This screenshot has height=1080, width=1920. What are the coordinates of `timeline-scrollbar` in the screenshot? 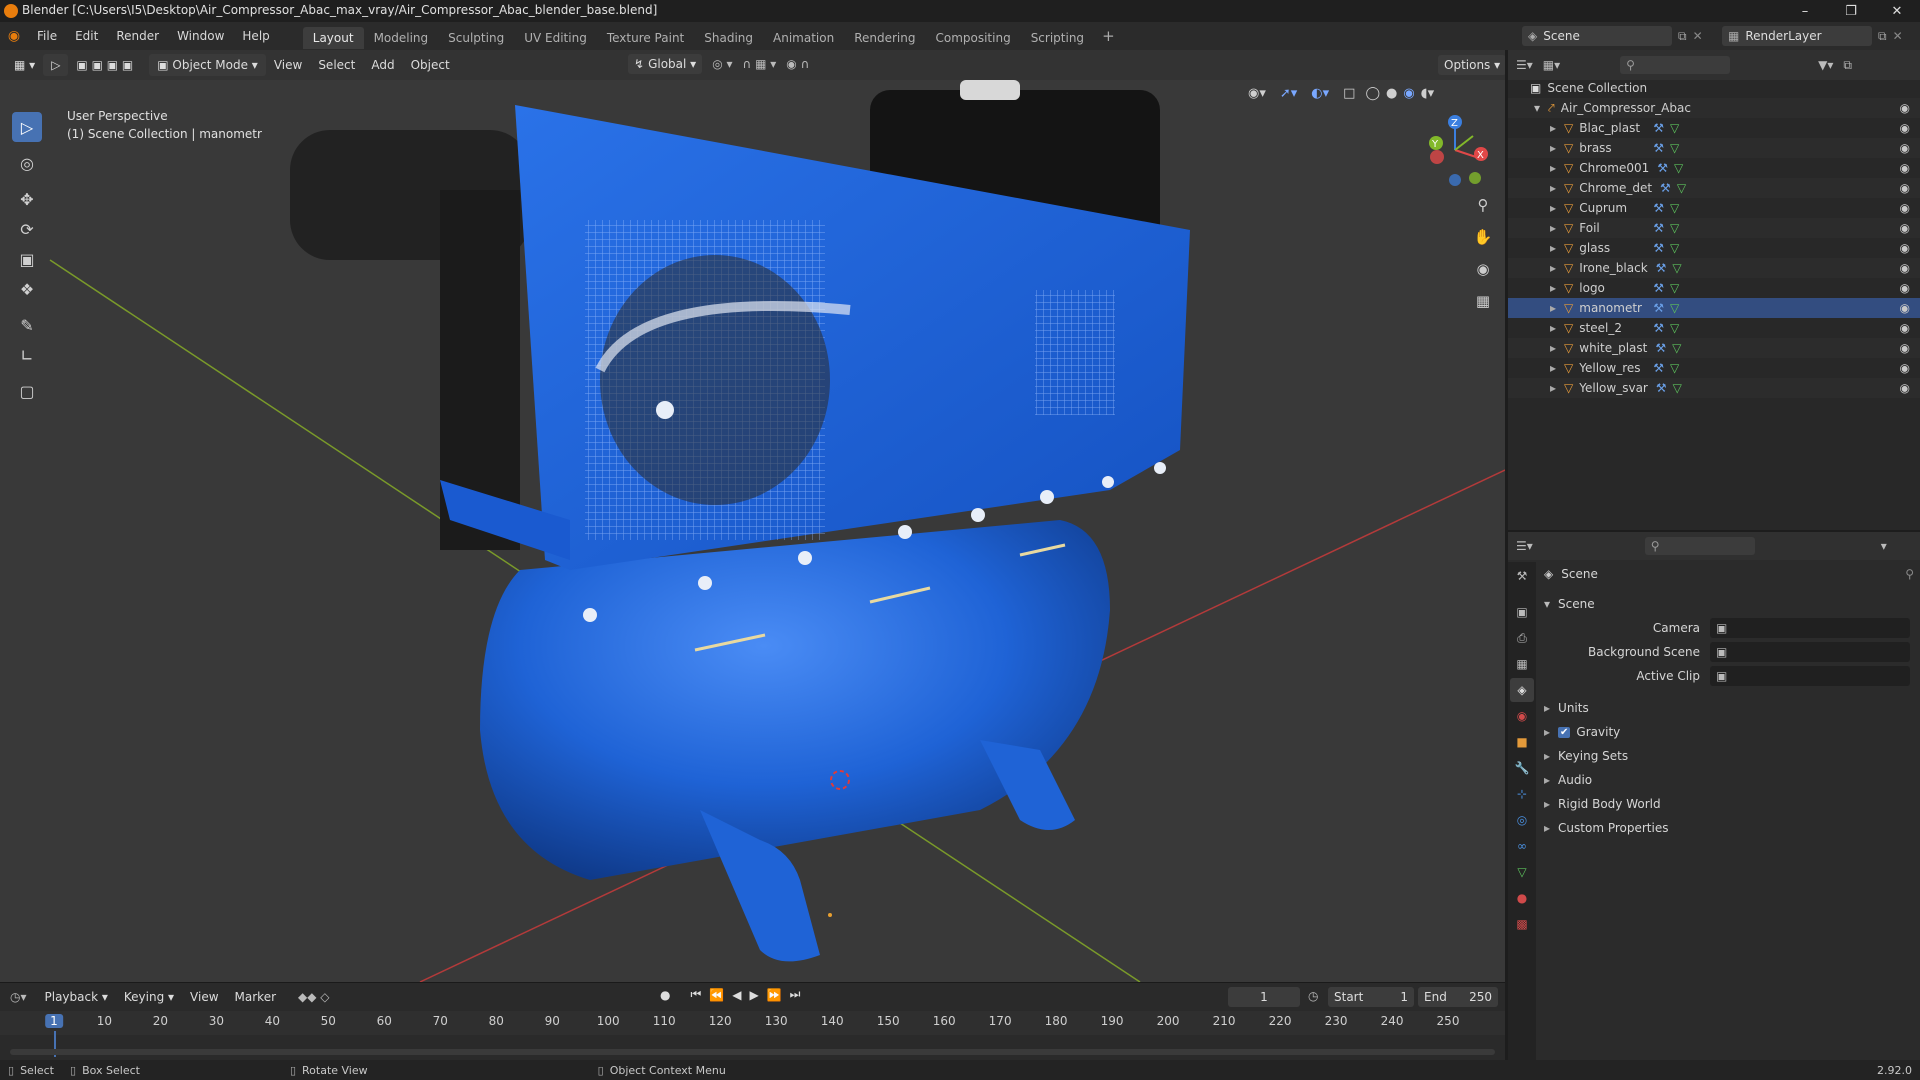 It's located at (752, 1052).